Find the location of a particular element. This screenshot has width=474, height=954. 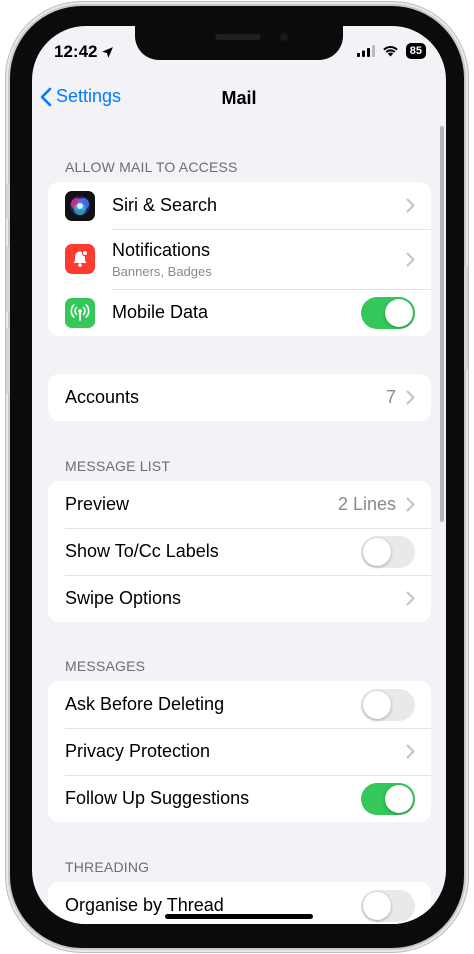

row-privacy-protection-label: Privacy Protection is located at coordinates (138, 751).